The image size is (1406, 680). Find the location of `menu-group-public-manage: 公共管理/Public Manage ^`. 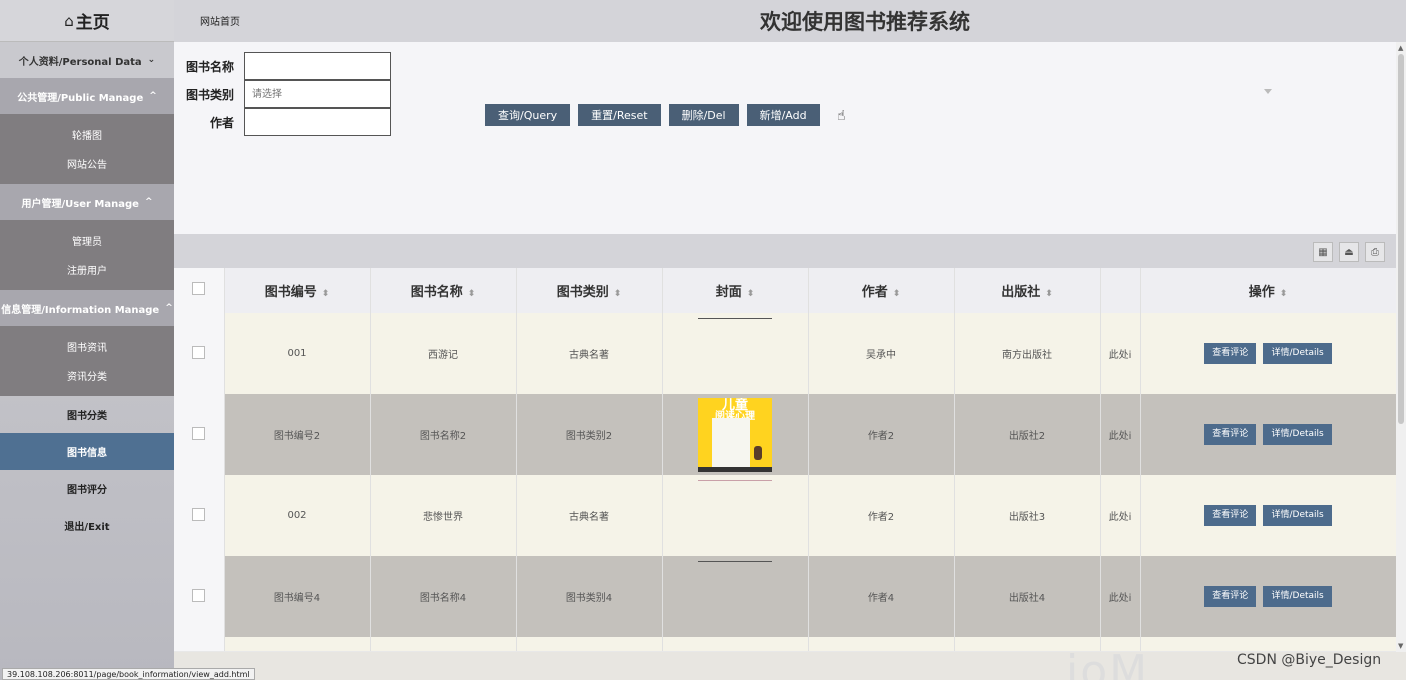

menu-group-public-manage: 公共管理/Public Manage ^ is located at coordinates (87, 96).